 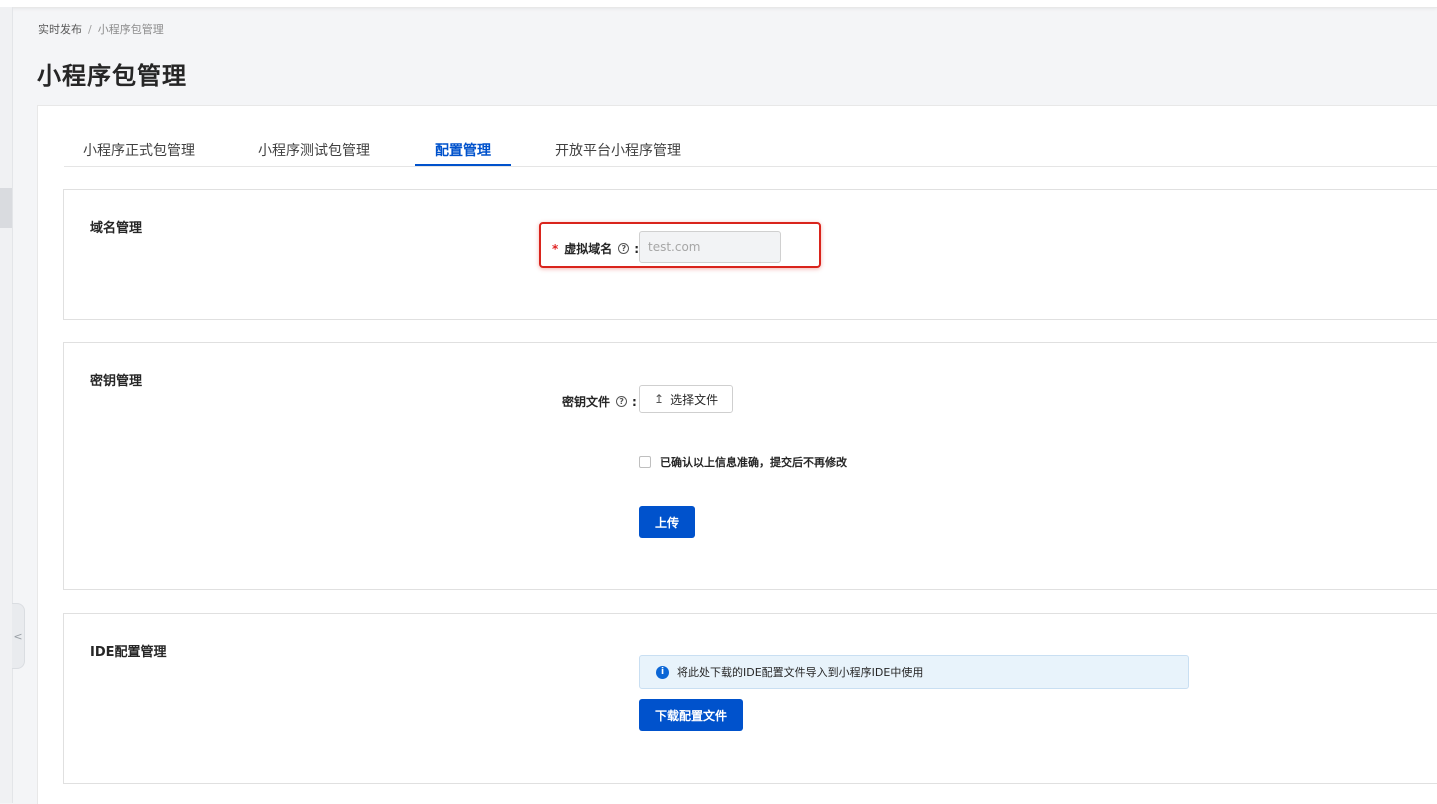 I want to click on tab-bar: 小程序正式包管理 小程序测试包管理 配置管理 开放平台小程序管理, so click(x=750, y=150).